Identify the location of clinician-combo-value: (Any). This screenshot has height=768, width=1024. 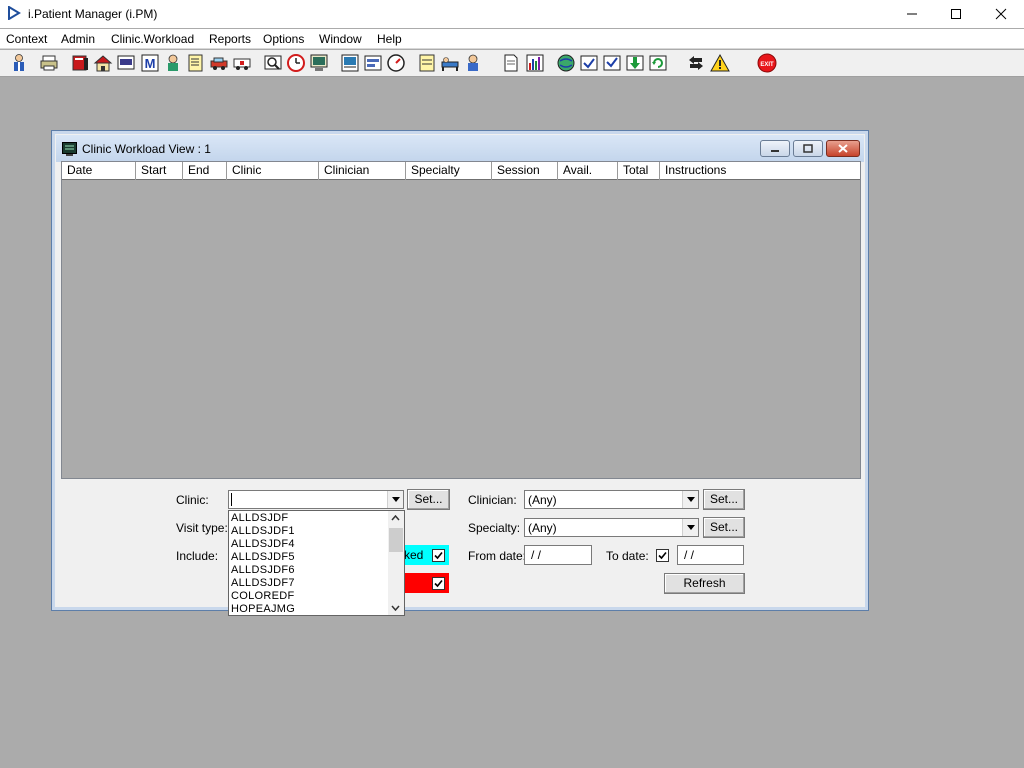
(542, 500).